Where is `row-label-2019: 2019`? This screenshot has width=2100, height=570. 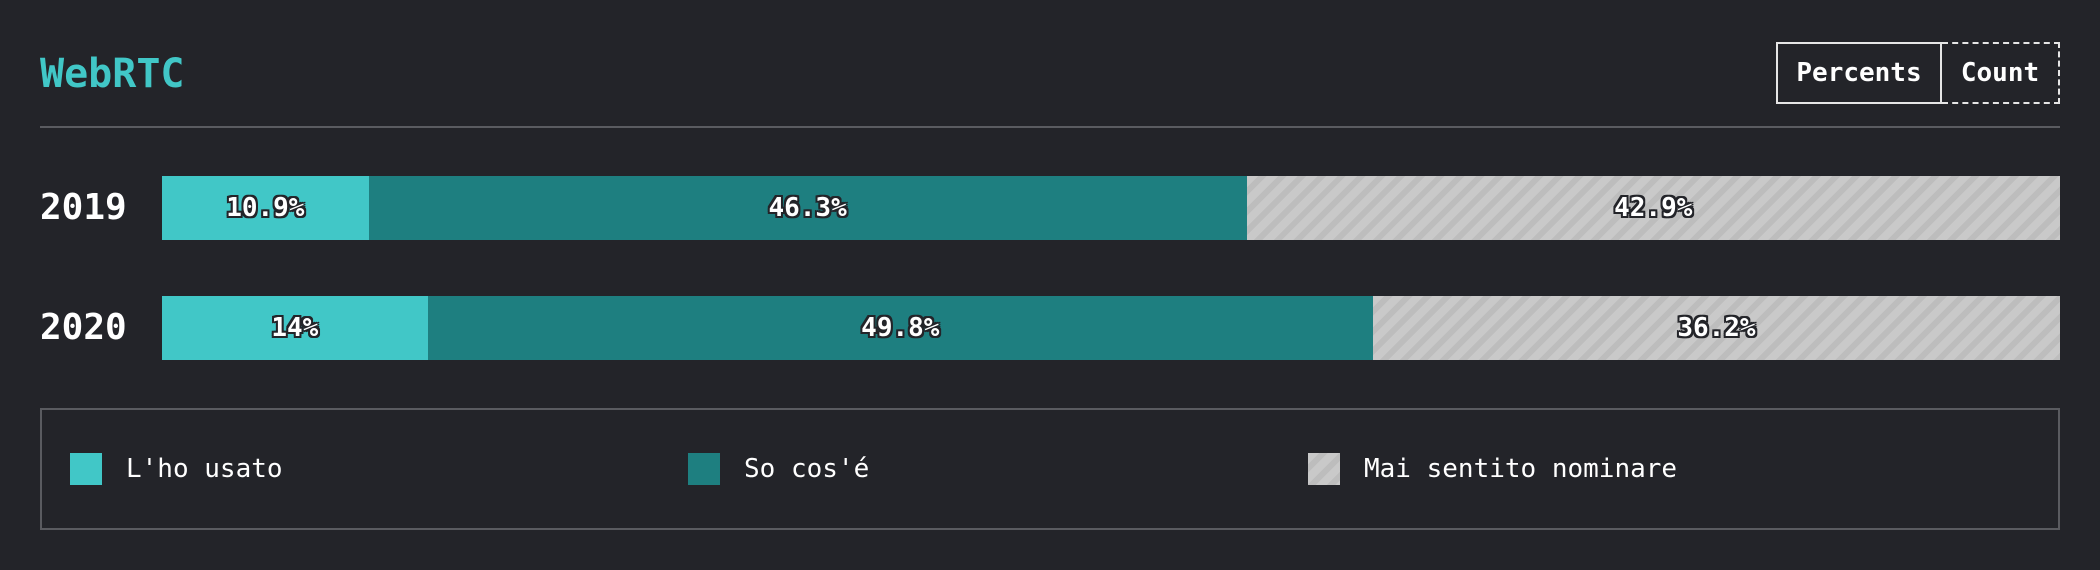 row-label-2019: 2019 is located at coordinates (83, 207).